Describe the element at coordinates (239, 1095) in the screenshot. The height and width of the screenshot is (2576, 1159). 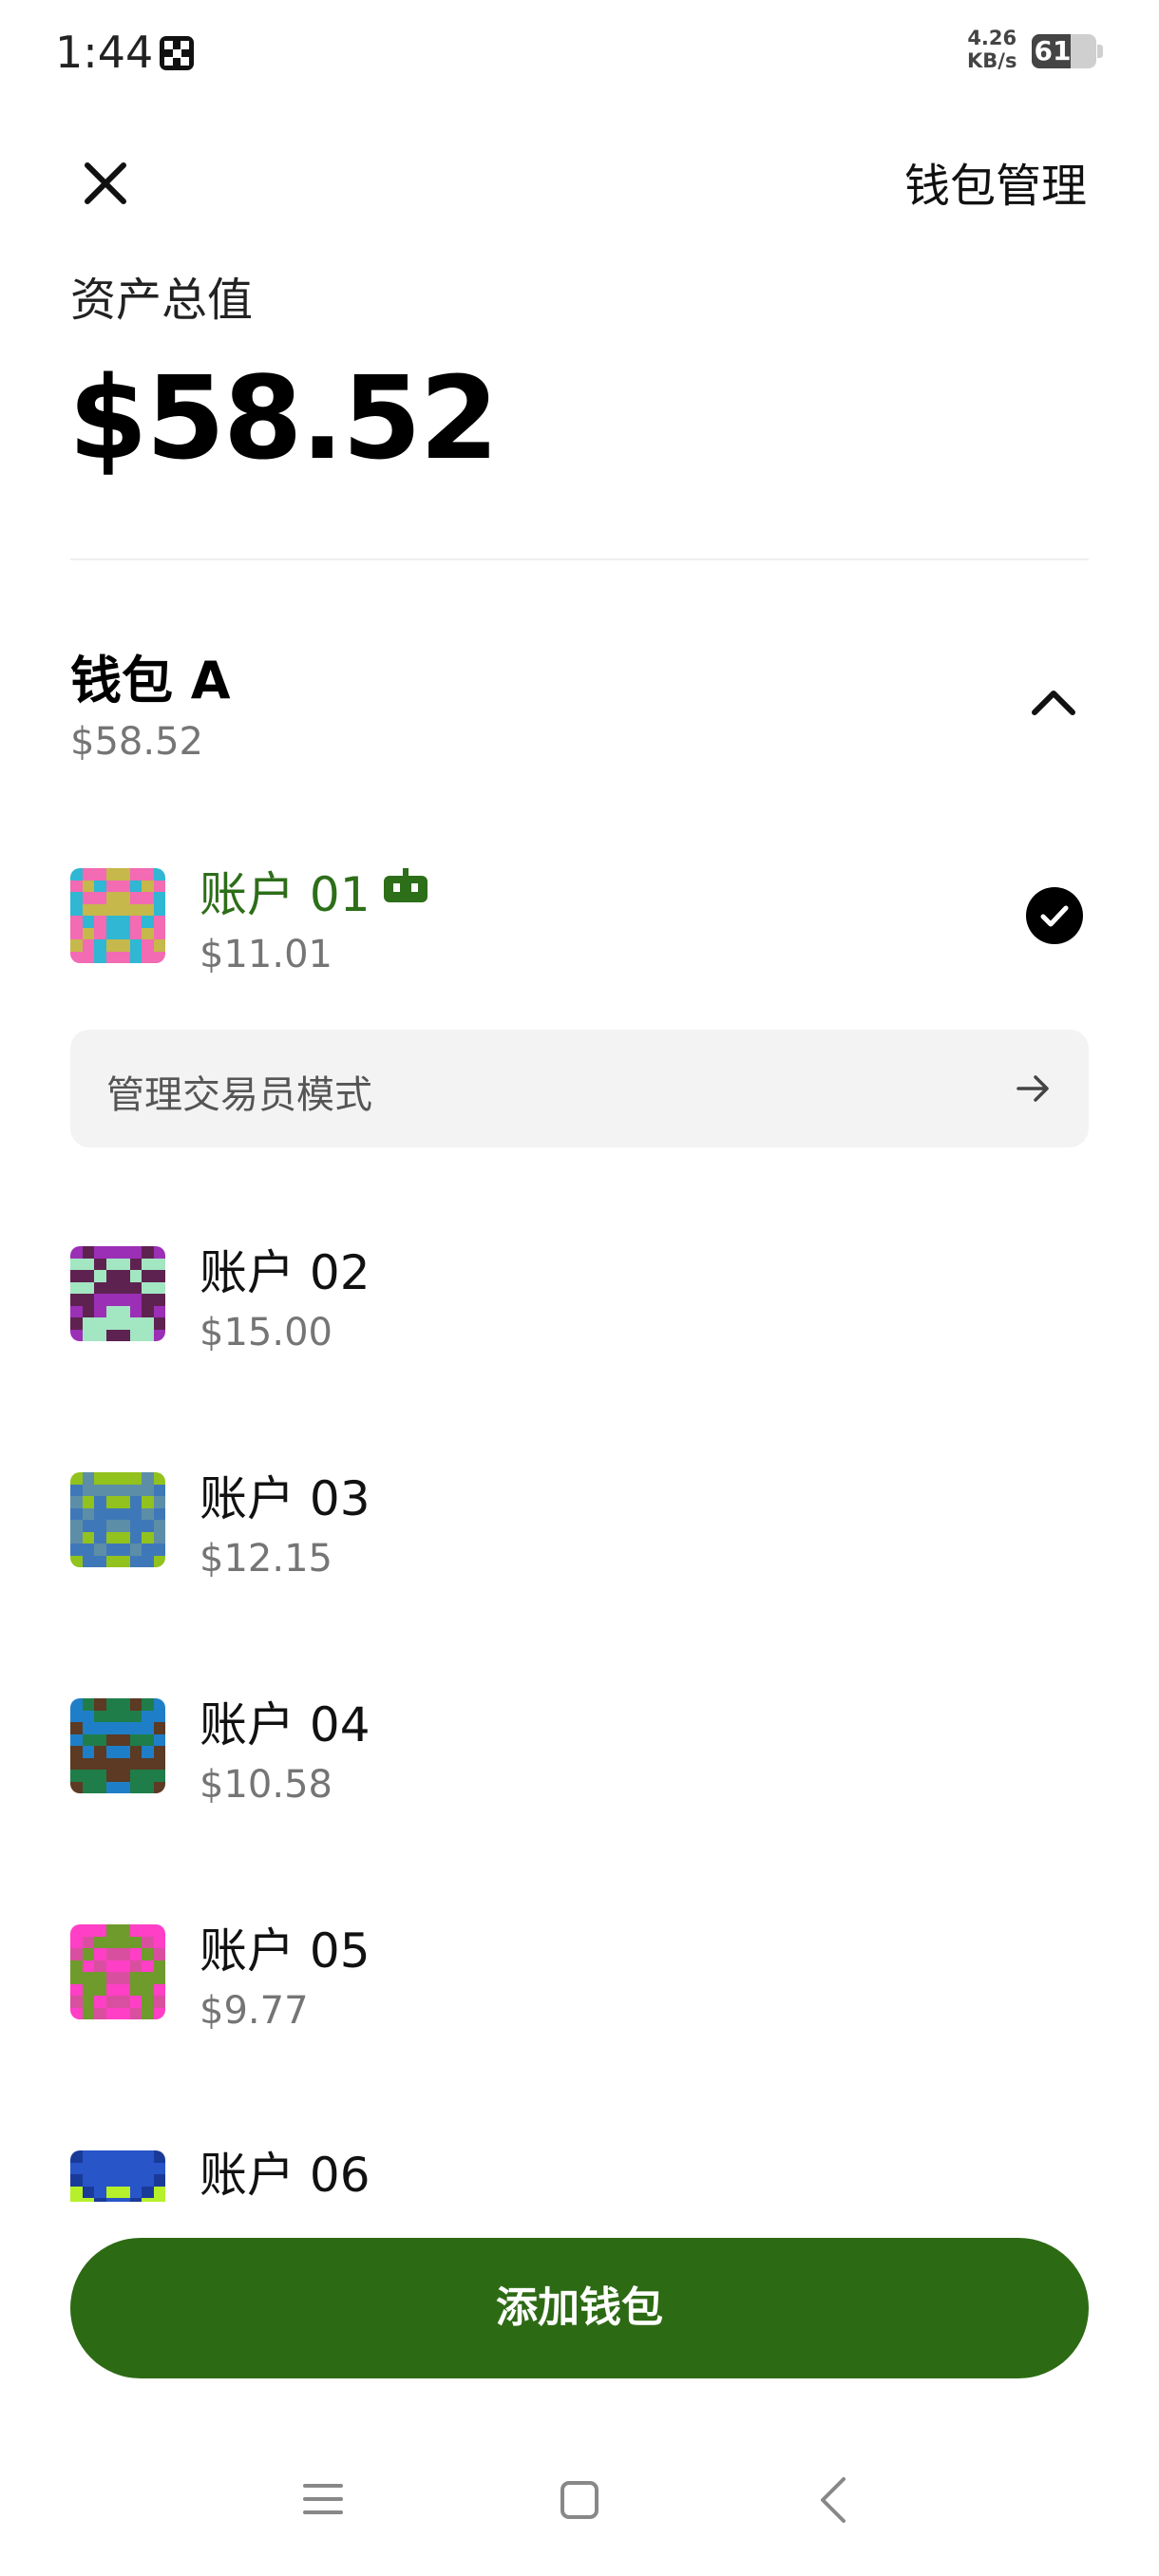
I see `trader-mode-label: 管理交易员模式` at that location.